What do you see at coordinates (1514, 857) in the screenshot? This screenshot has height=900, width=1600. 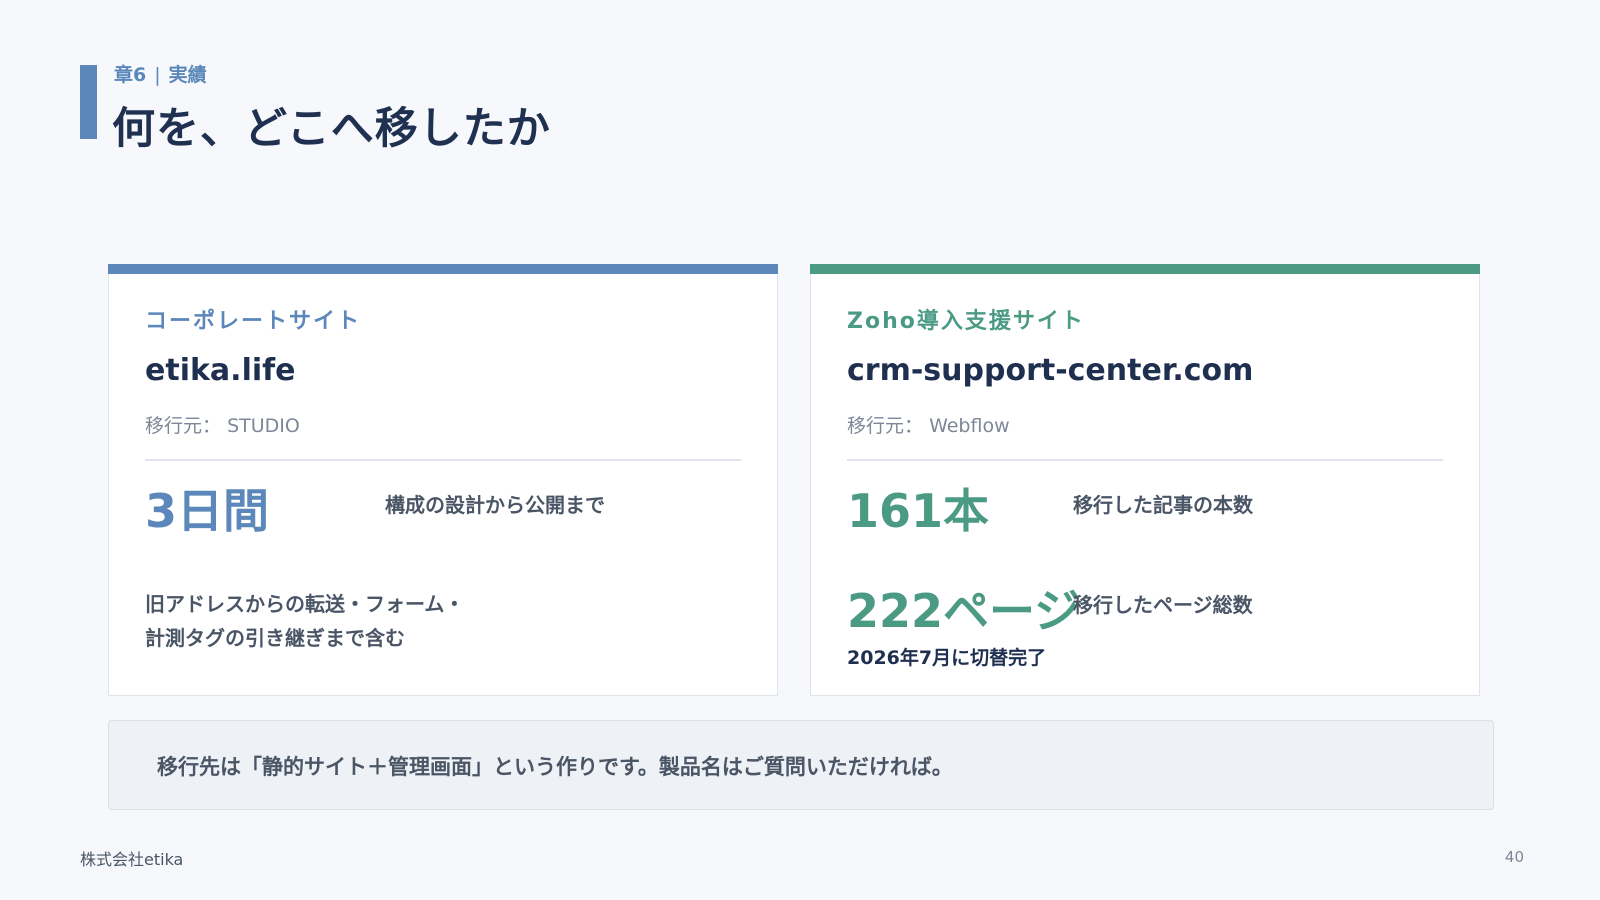 I see `page-number: 40` at bounding box center [1514, 857].